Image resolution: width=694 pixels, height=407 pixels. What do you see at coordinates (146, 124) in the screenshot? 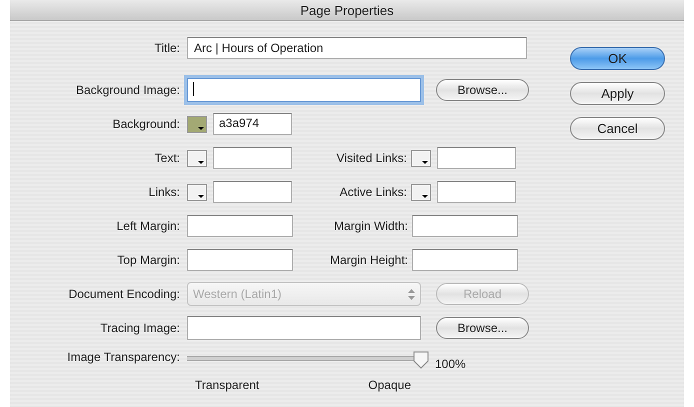
I see `field-label: Background:` at bounding box center [146, 124].